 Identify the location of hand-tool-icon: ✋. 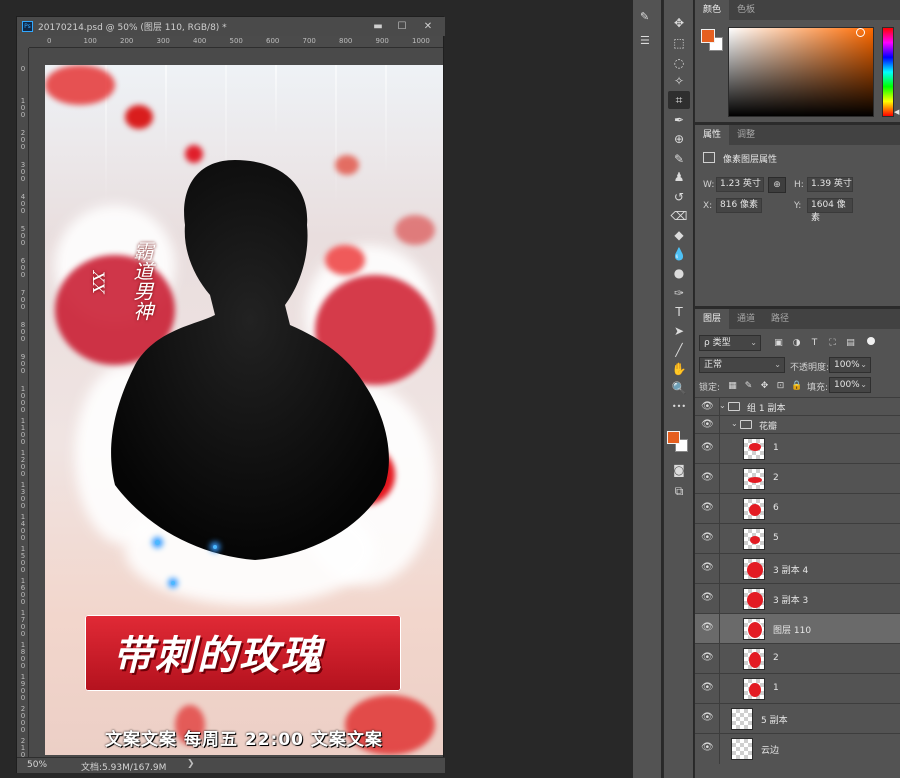
(679, 369).